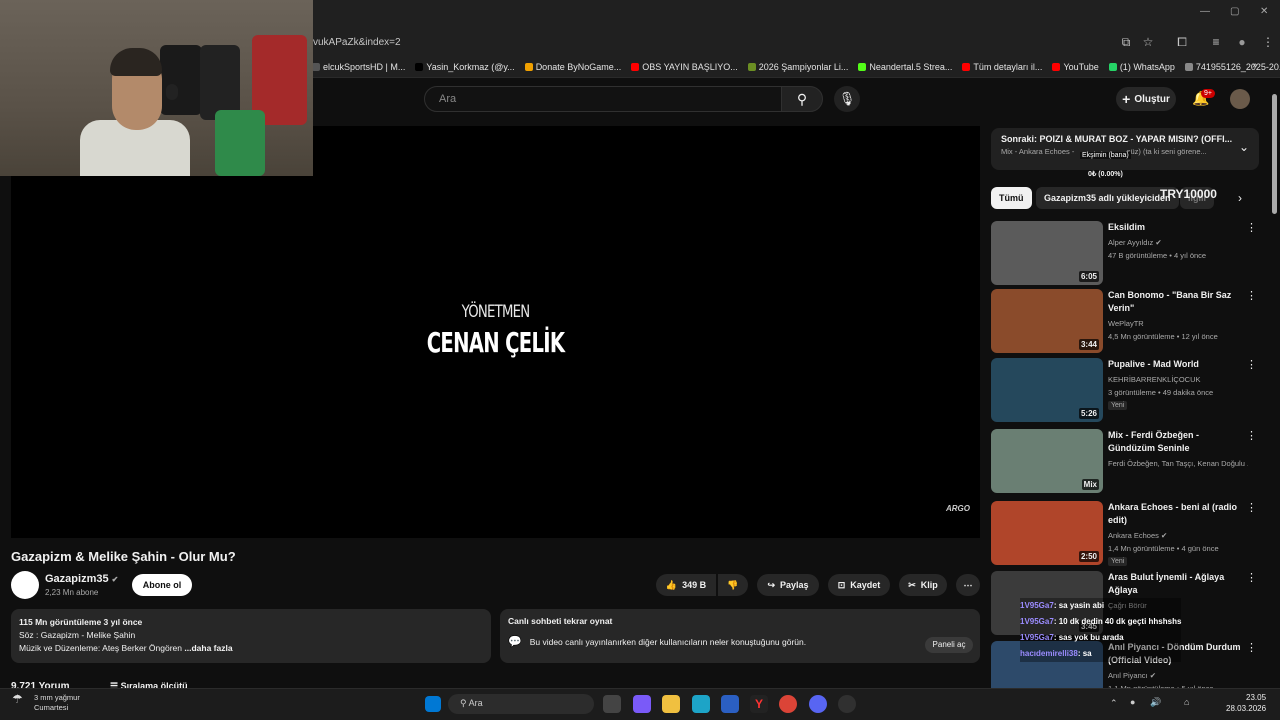 This screenshot has width=1280, height=720. Describe the element at coordinates (1216, 42) in the screenshot. I see `reading-list-icon: ≡` at that location.